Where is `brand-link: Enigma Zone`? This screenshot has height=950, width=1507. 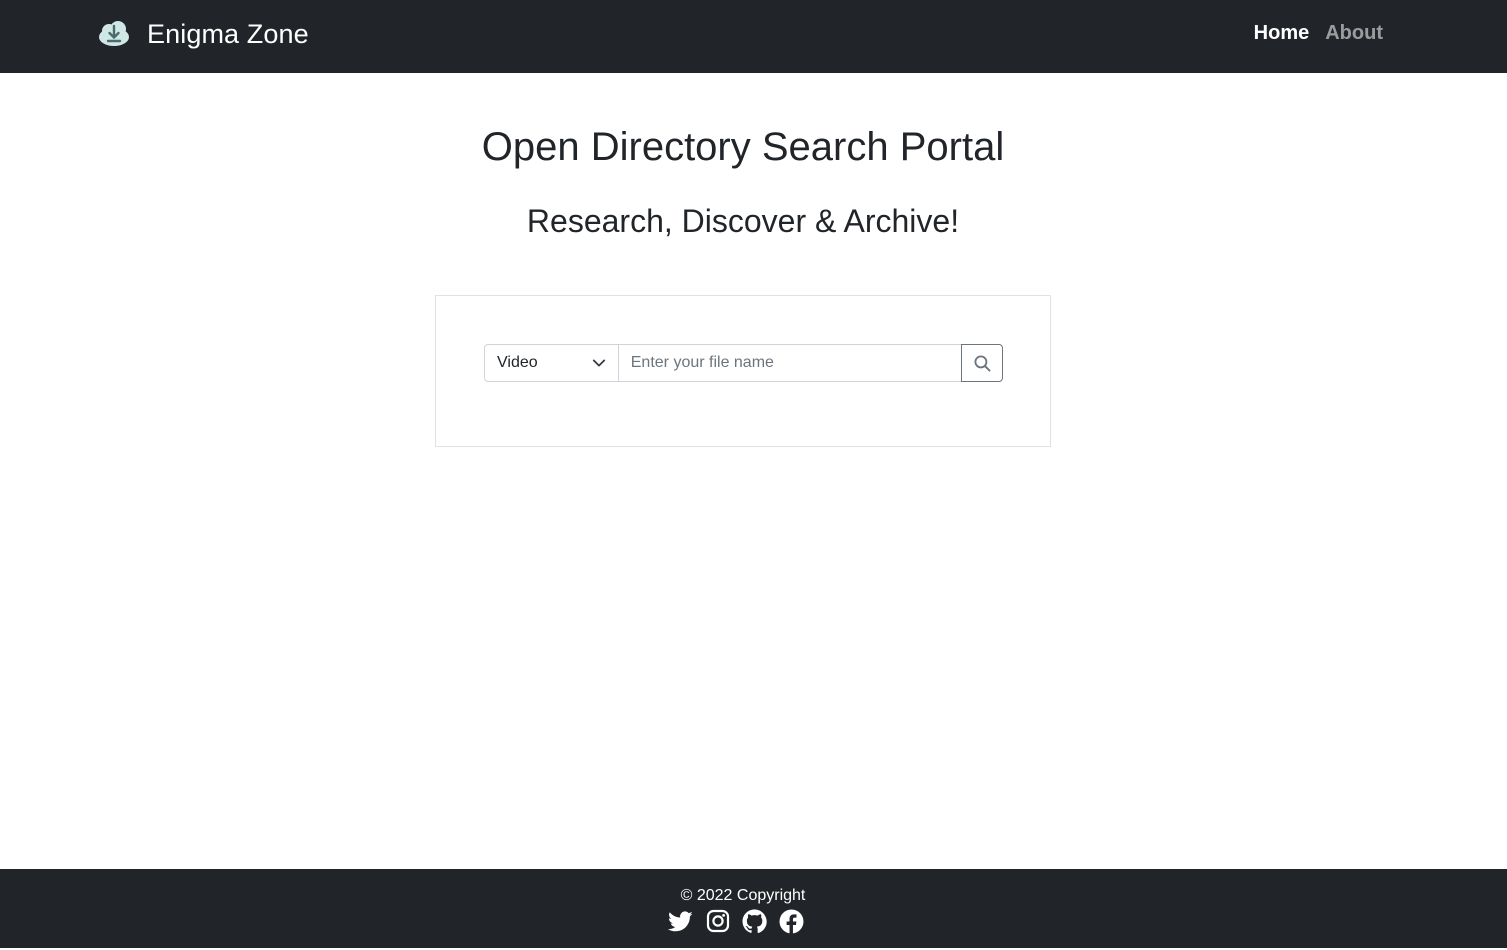
brand-link: Enigma Zone is located at coordinates (203, 34).